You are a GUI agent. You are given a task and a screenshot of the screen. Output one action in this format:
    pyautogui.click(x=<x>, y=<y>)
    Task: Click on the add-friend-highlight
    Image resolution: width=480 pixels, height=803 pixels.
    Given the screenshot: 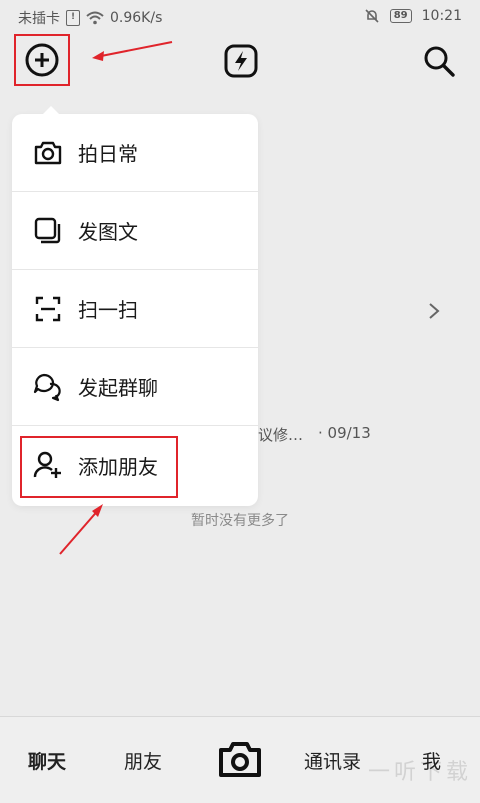 What is the action you would take?
    pyautogui.click(x=99, y=467)
    